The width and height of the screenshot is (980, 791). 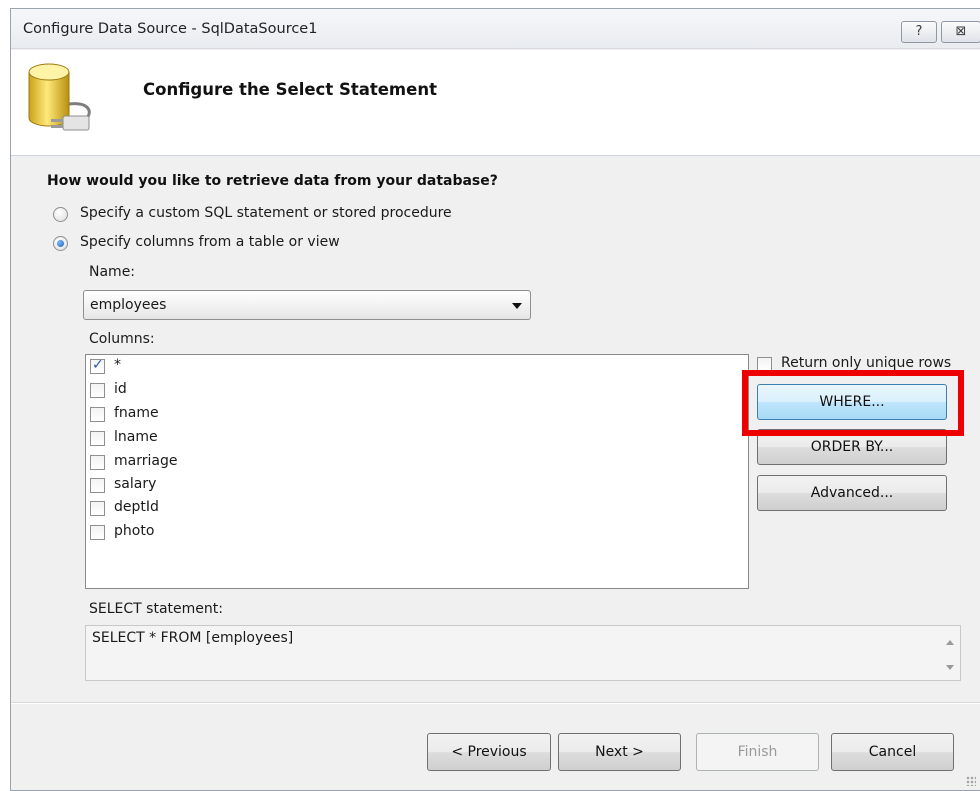 I want to click on column-label: *, so click(x=117, y=365).